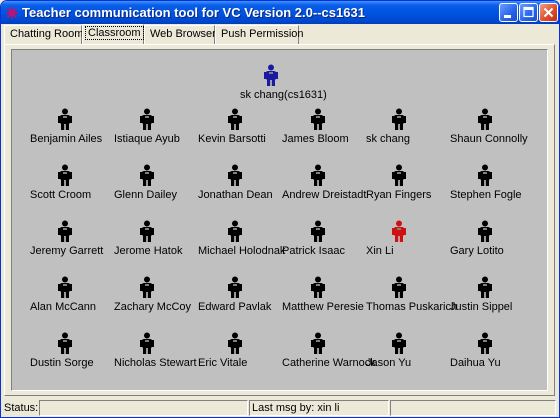 The width and height of the screenshot is (560, 418). I want to click on minimize-icon, so click(507, 16).